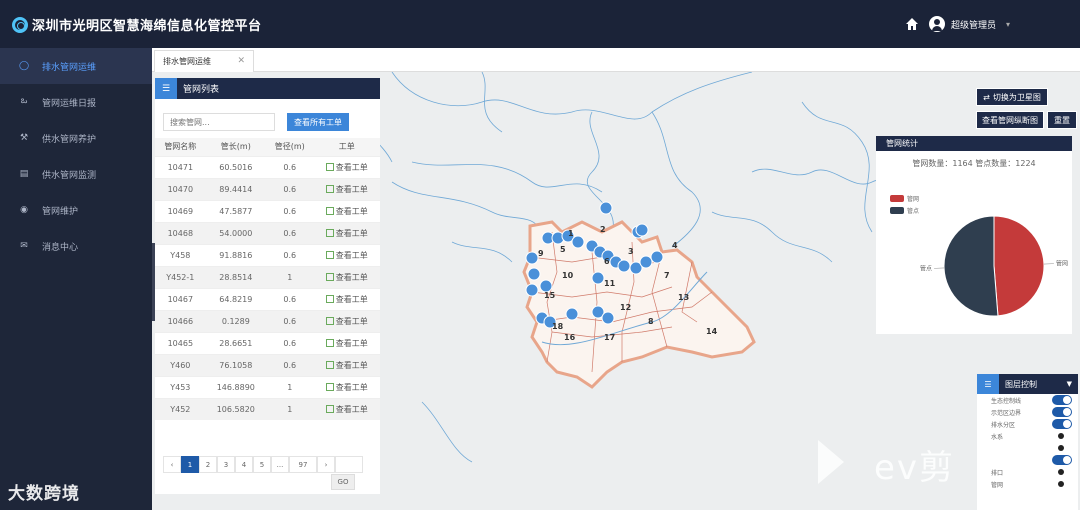 The width and height of the screenshot is (1080, 510). Describe the element at coordinates (267, 386) in the screenshot. I see `table-row: Y453 146.8890 1 查看工单` at that location.